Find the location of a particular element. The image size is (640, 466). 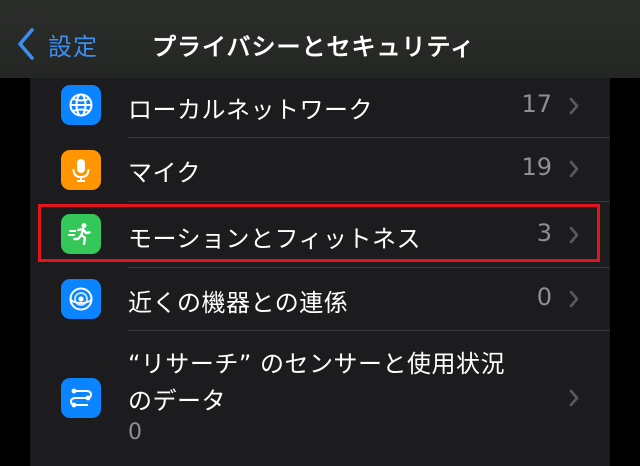

list-item-microphone: マイク 19 is located at coordinates (320, 168).